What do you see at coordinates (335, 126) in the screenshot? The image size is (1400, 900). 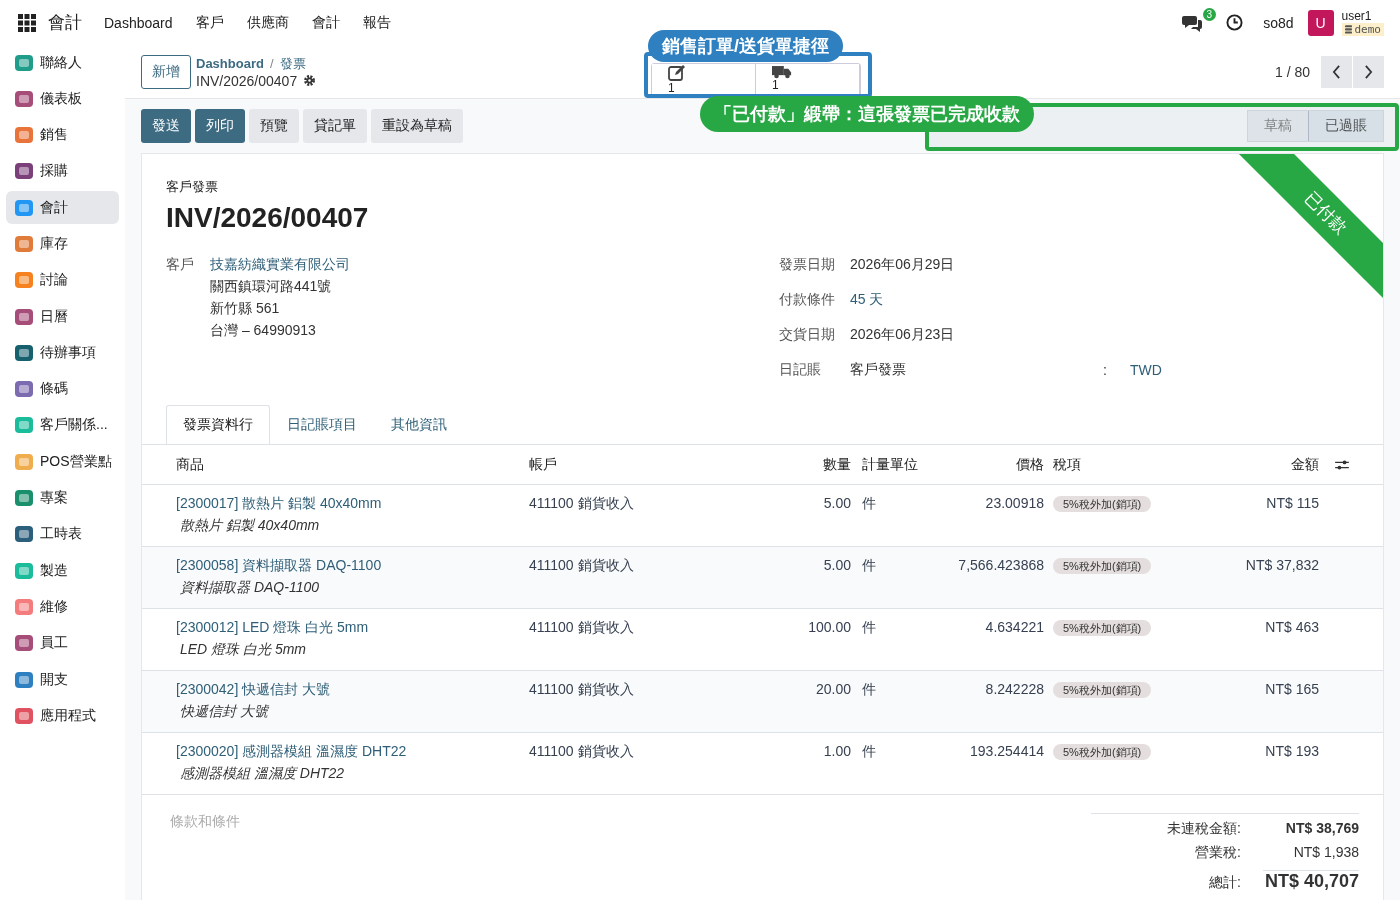 I see `action-button: 貸記單` at bounding box center [335, 126].